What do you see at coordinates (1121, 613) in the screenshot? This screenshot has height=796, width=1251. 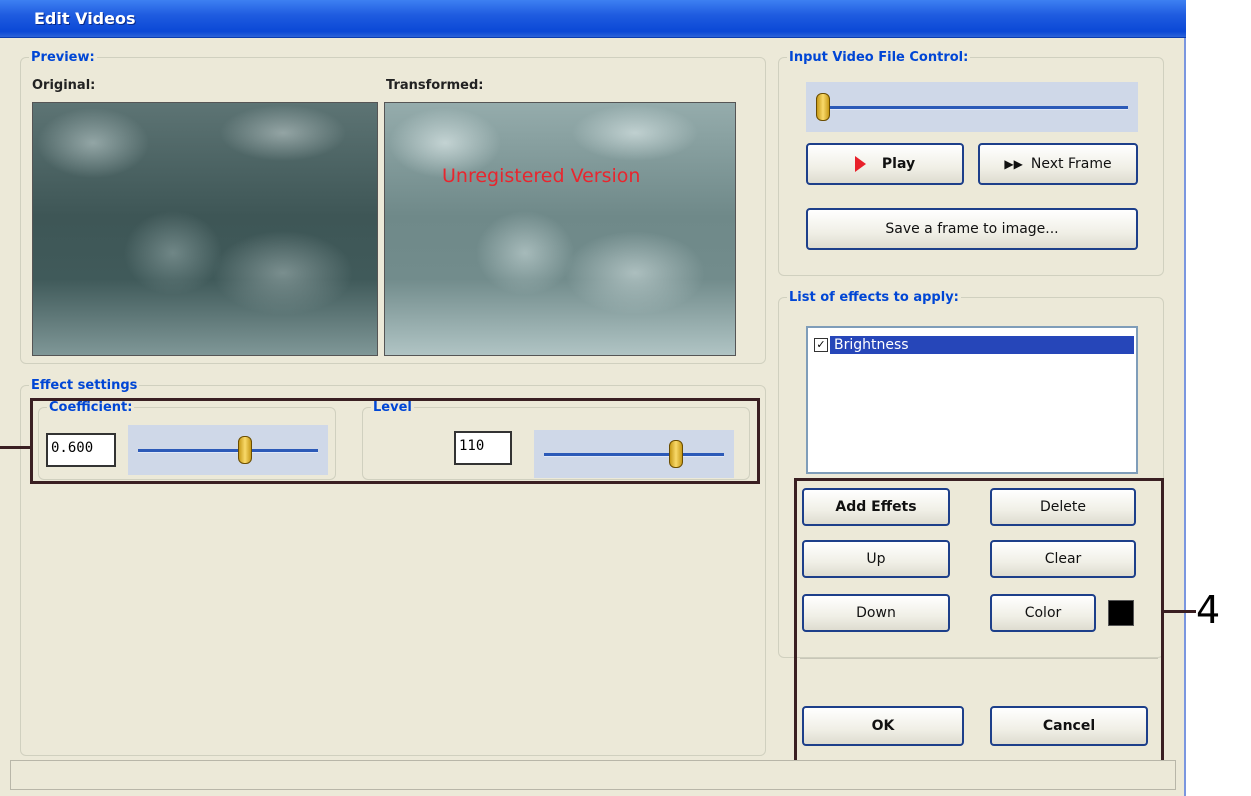 I see `color-swatch` at bounding box center [1121, 613].